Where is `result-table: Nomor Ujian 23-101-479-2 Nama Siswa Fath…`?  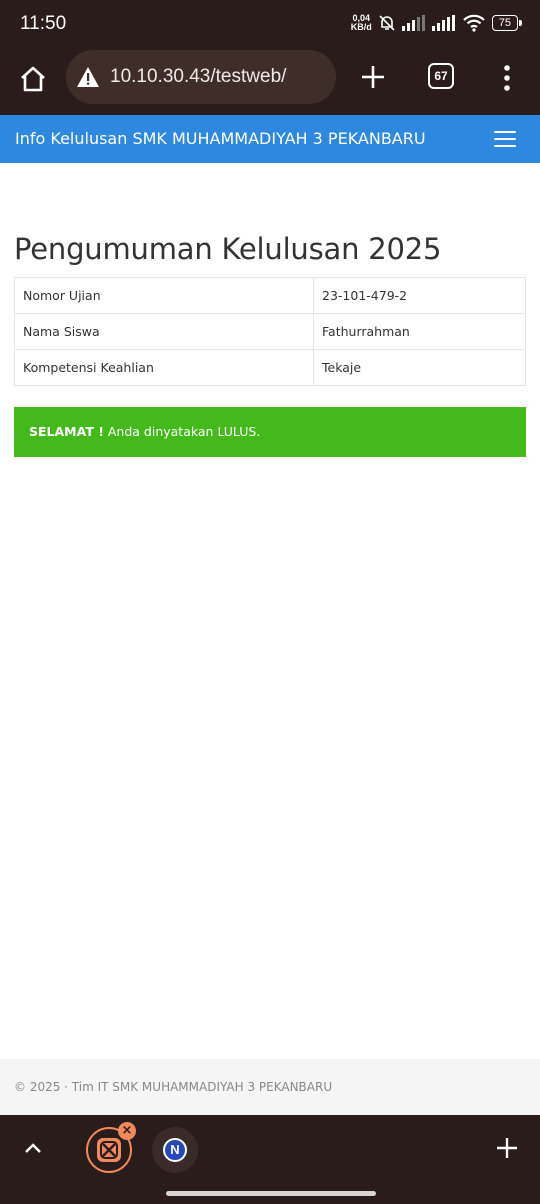
result-table: Nomor Ujian 23-101-479-2 Nama Siswa Fath… is located at coordinates (270, 331).